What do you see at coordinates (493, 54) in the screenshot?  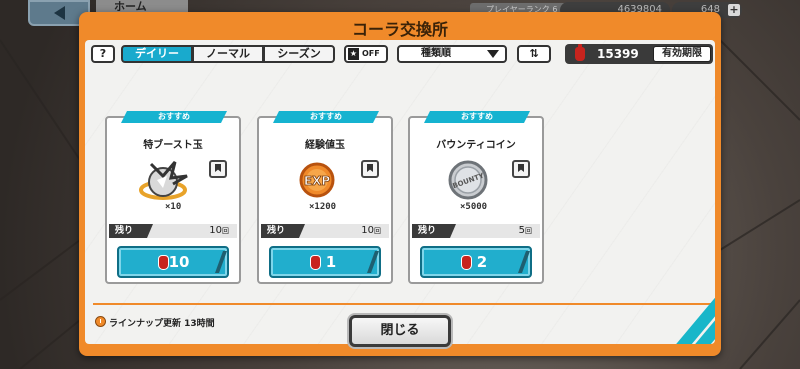 I see `chevron-down-icon` at bounding box center [493, 54].